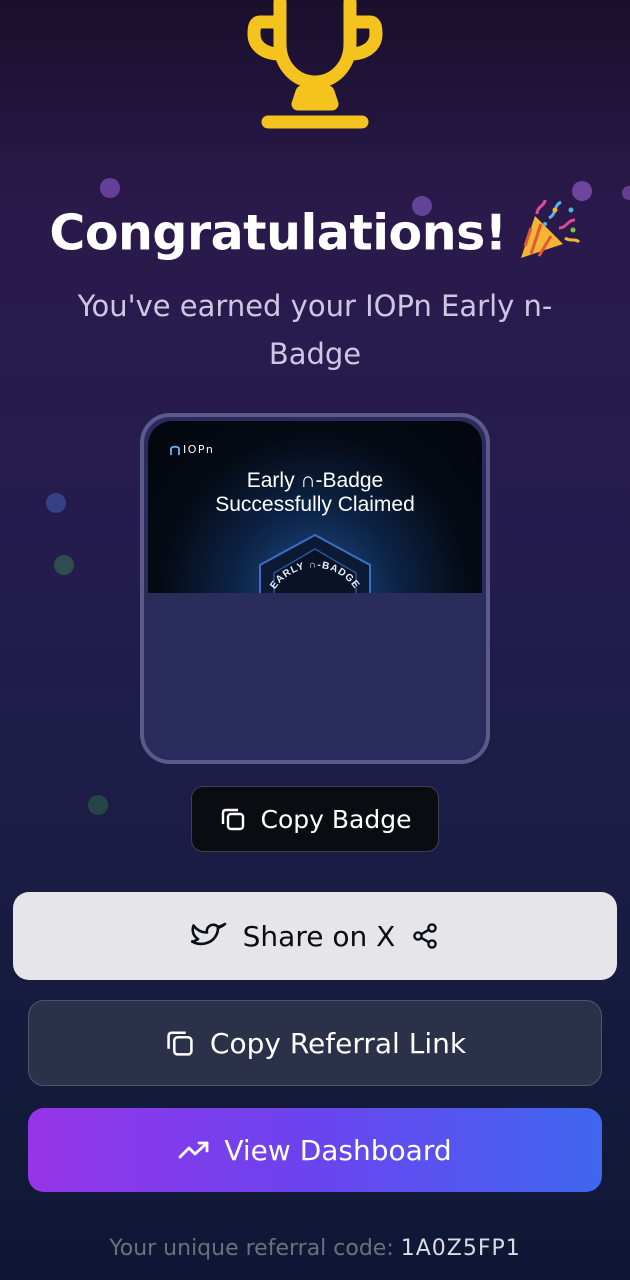 This screenshot has height=1280, width=630. What do you see at coordinates (338, 1150) in the screenshot?
I see `view-dashboard-label: View Dashboard` at bounding box center [338, 1150].